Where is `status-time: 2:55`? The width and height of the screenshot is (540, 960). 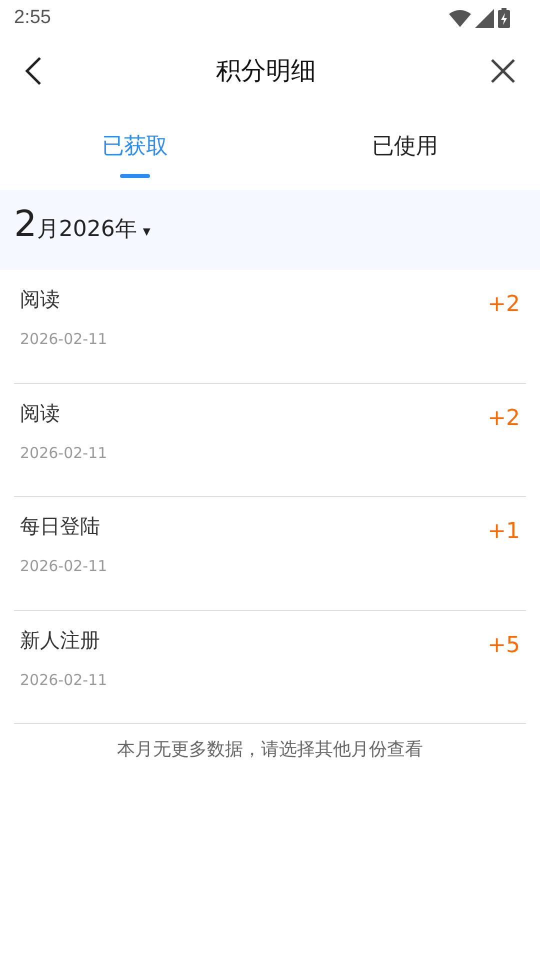
status-time: 2:55 is located at coordinates (32, 18).